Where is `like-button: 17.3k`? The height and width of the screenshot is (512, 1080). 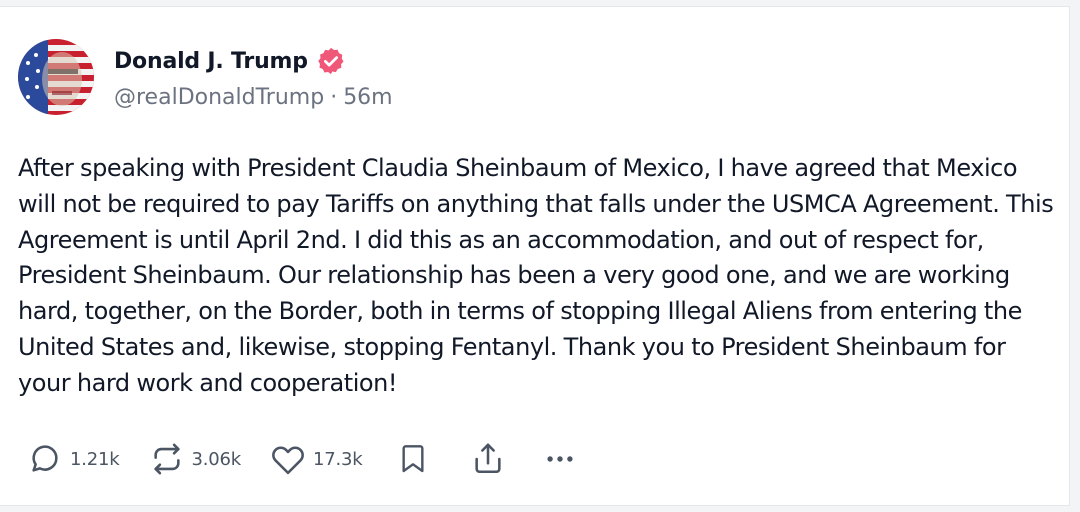 like-button: 17.3k is located at coordinates (317, 459).